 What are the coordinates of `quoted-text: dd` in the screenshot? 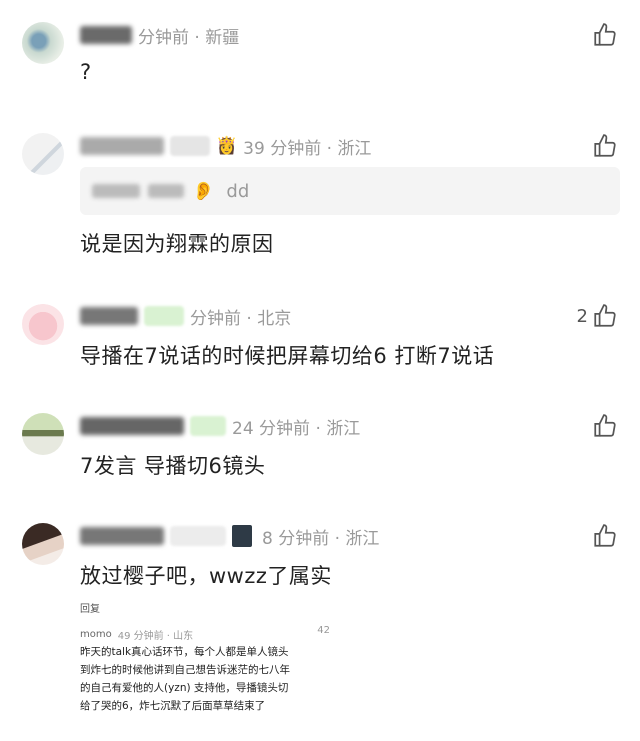 It's located at (238, 191).